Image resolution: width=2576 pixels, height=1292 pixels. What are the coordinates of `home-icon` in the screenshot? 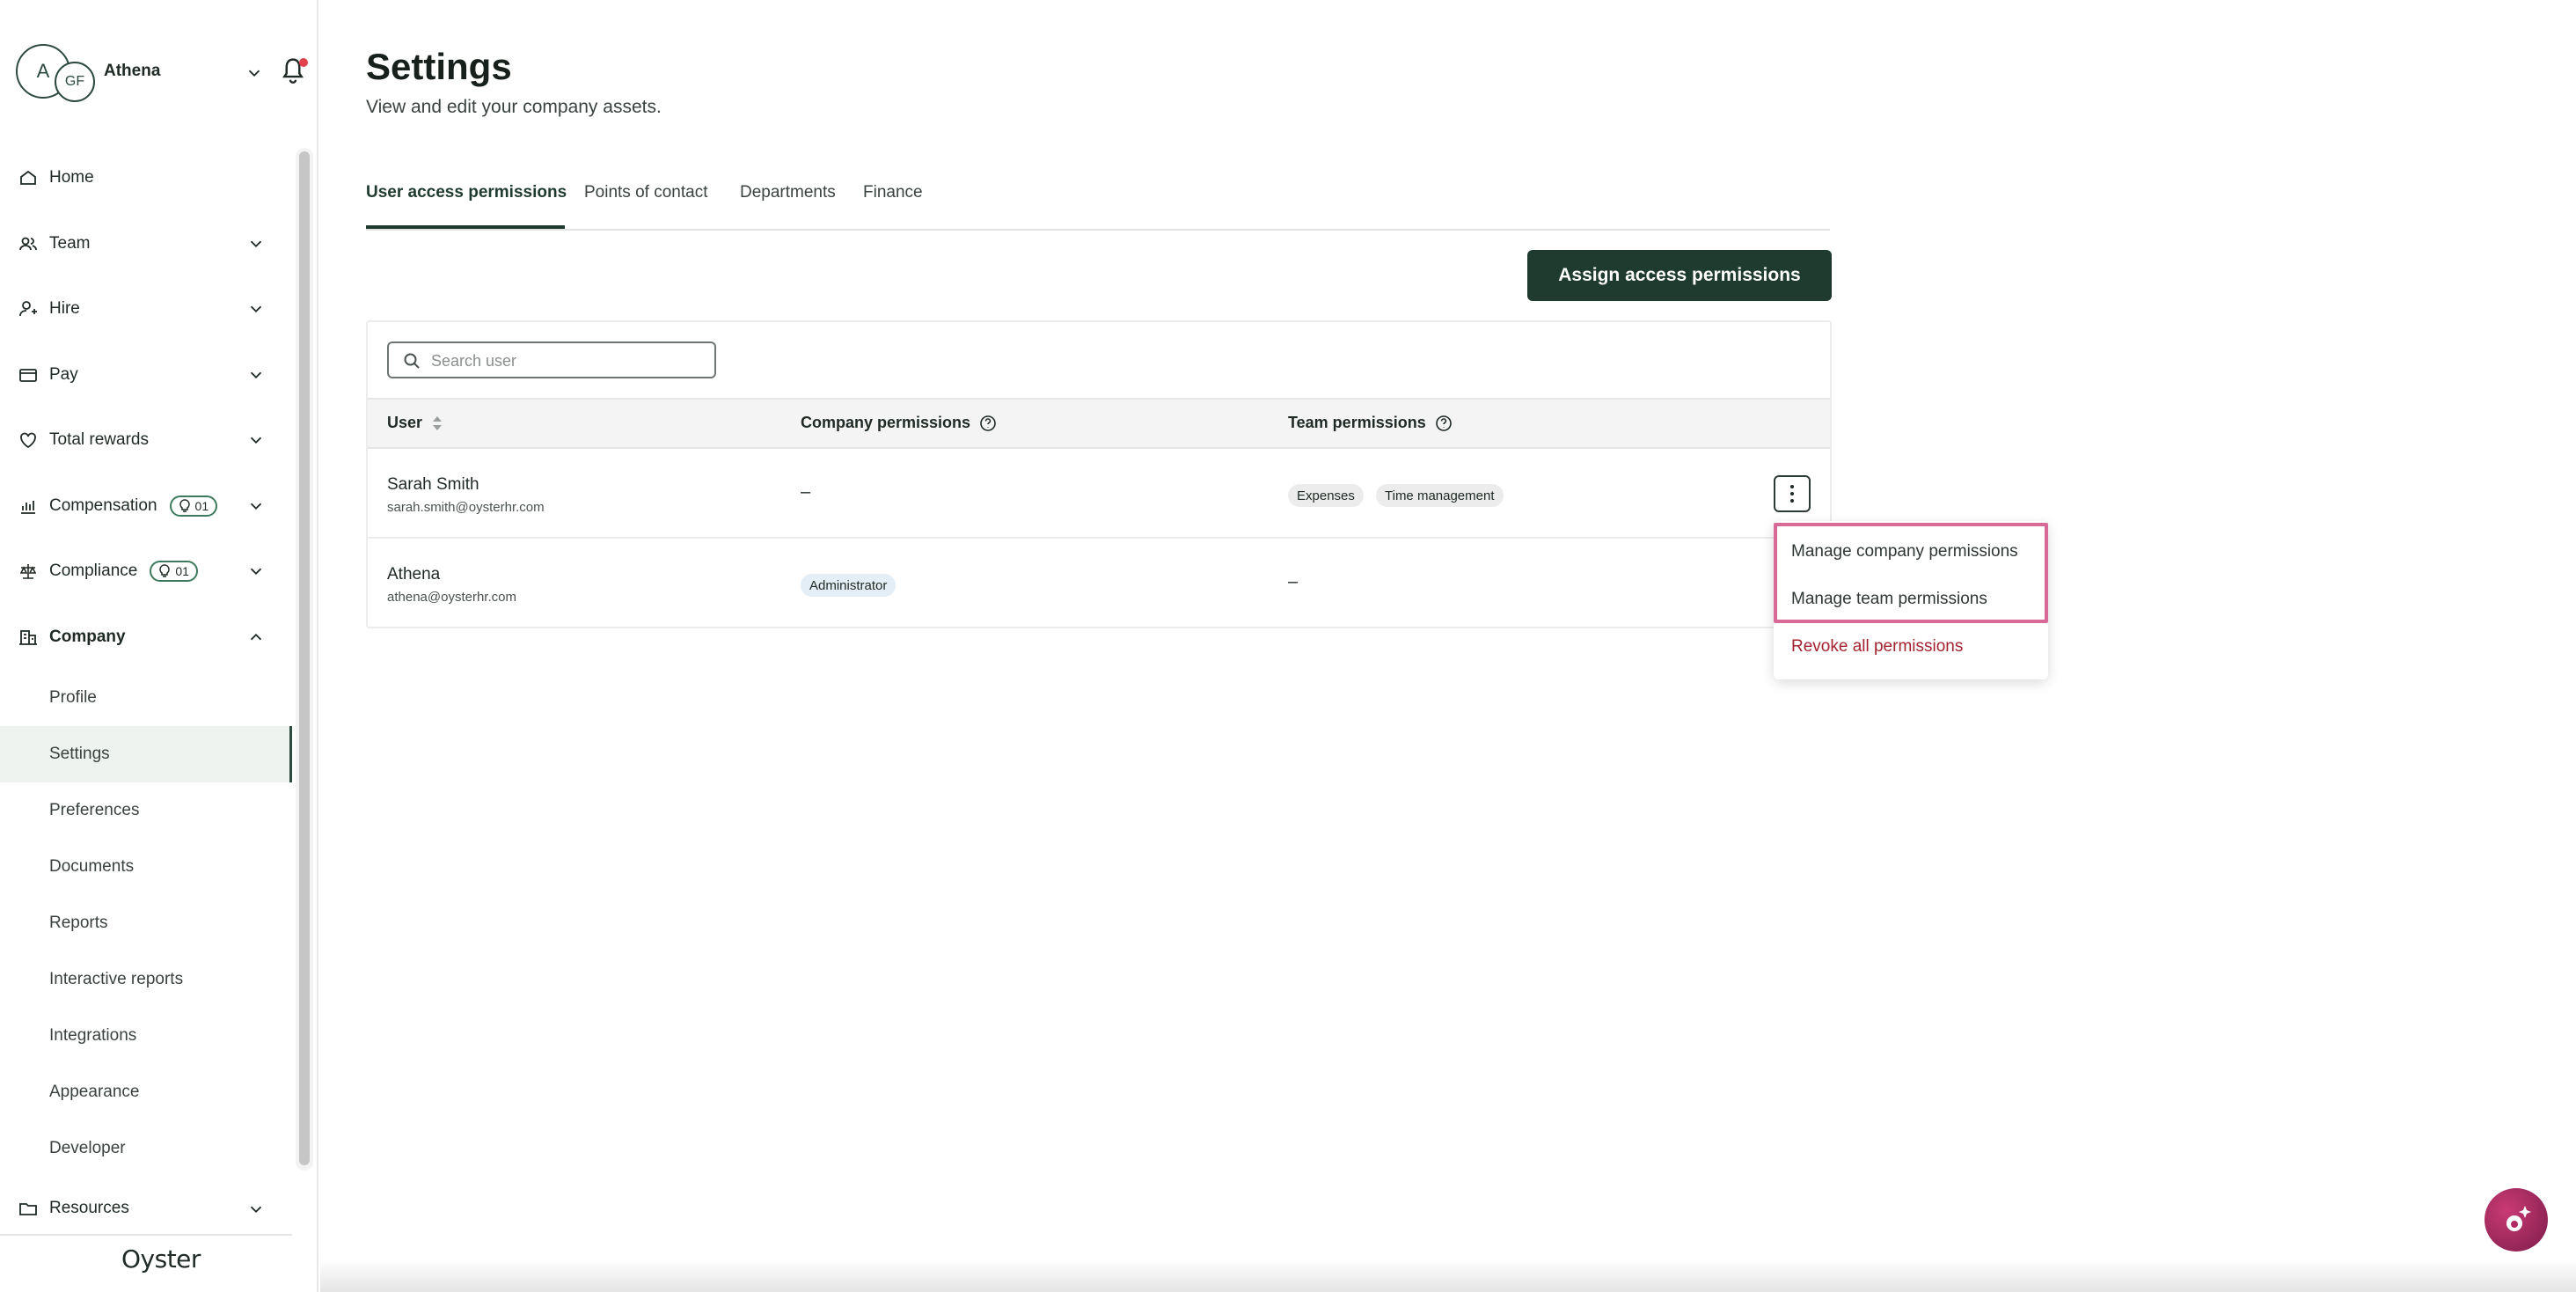 It's located at (28, 178).